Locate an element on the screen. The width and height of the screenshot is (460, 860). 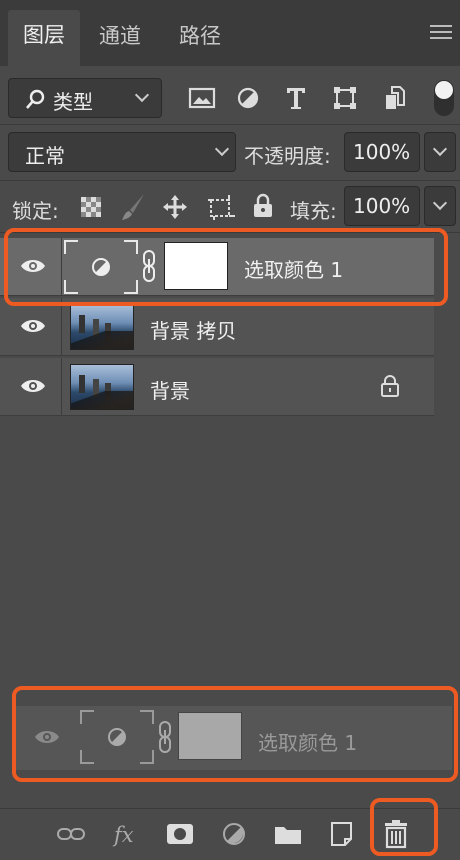
smart-object-filter-icon is located at coordinates (394, 98).